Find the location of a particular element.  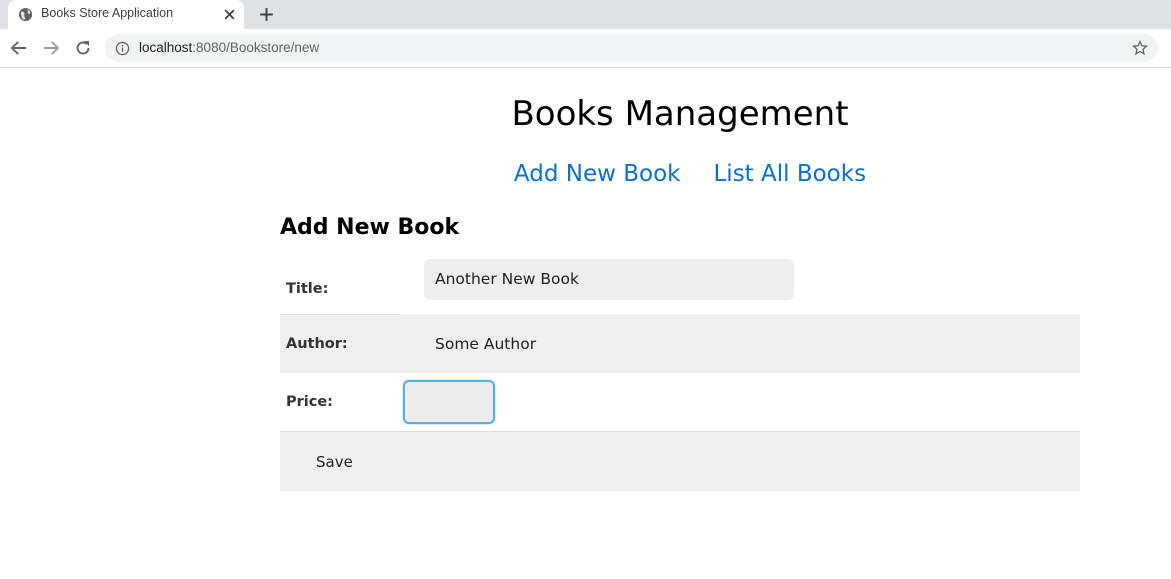

url-text: localhost:8080/Bookstore/new is located at coordinates (229, 47).